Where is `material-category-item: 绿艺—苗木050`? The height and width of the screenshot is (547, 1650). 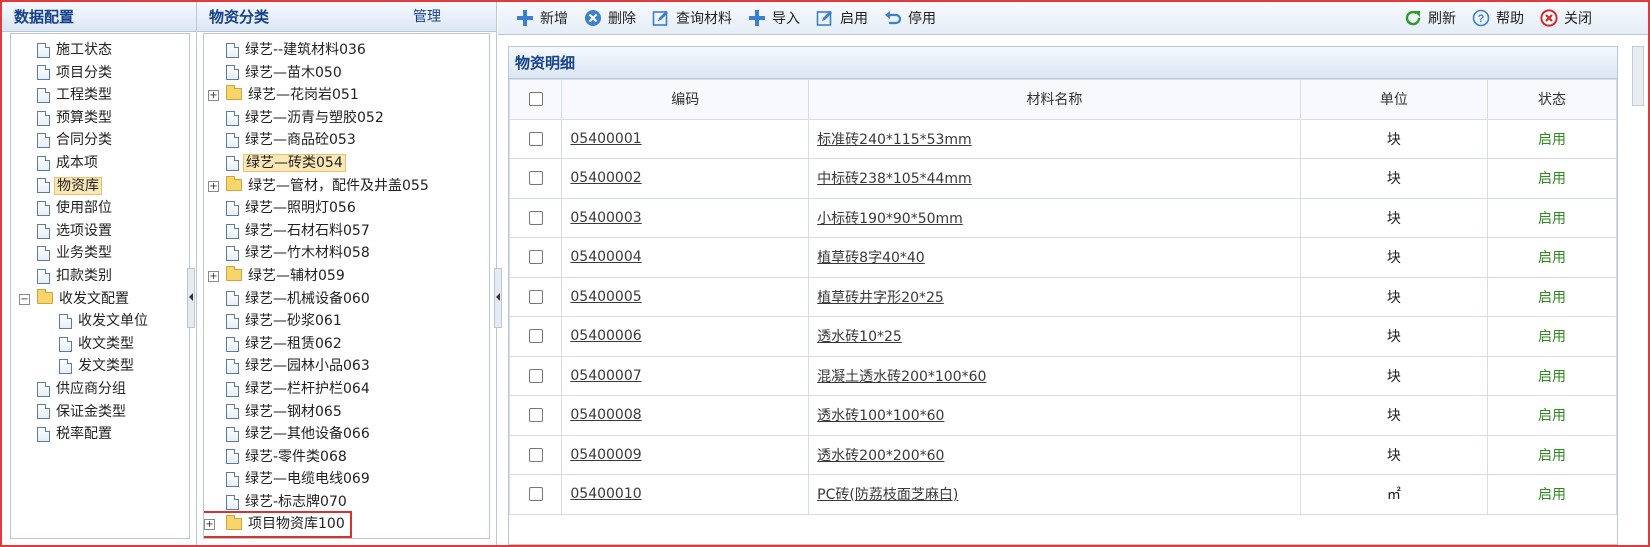
material-category-item: 绿艺—苗木050 is located at coordinates (346, 73).